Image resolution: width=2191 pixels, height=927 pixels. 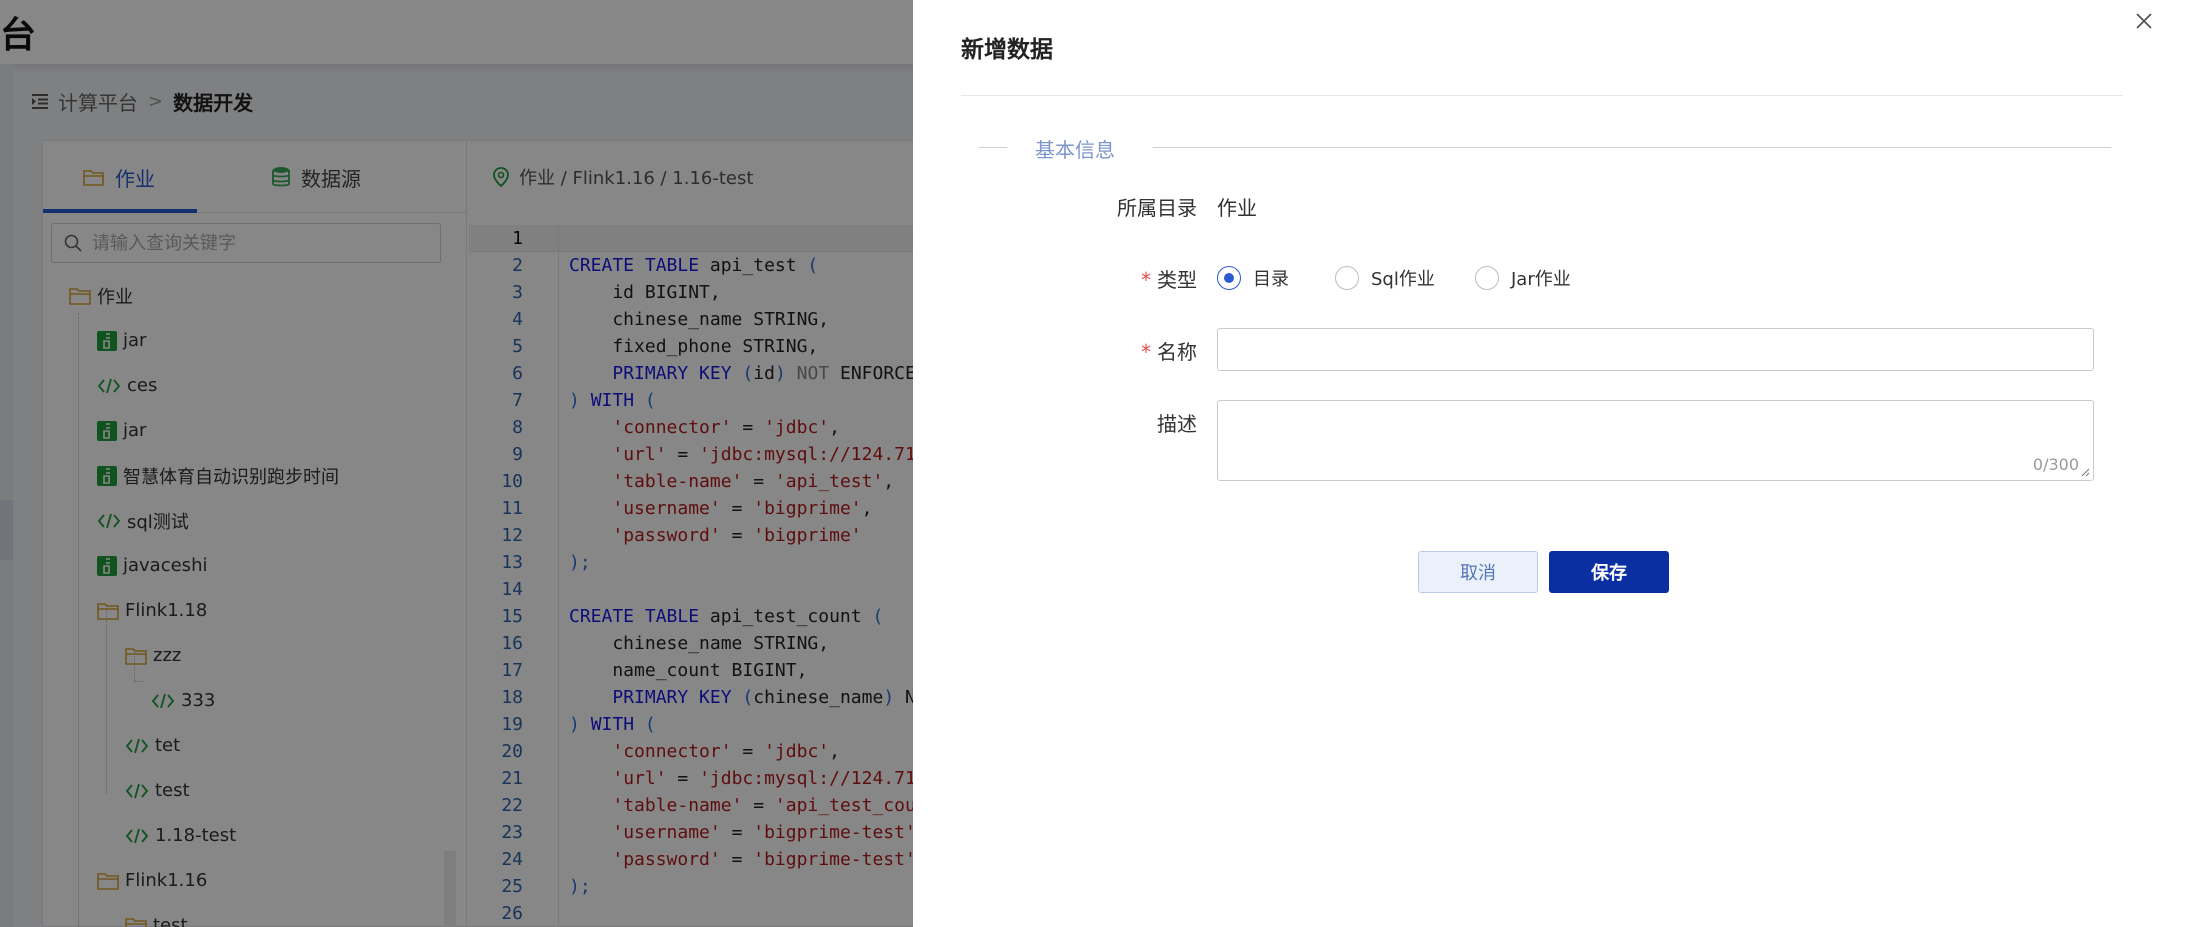 I want to click on description-field: 0/300, so click(x=1655, y=440).